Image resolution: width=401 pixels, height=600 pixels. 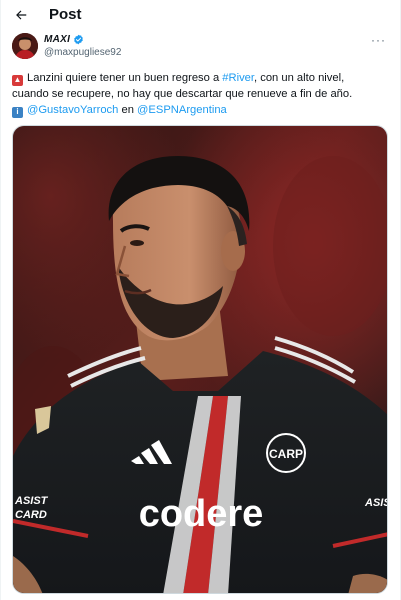 What do you see at coordinates (31, 501) in the screenshot?
I see `svg-text: ASIST` at bounding box center [31, 501].